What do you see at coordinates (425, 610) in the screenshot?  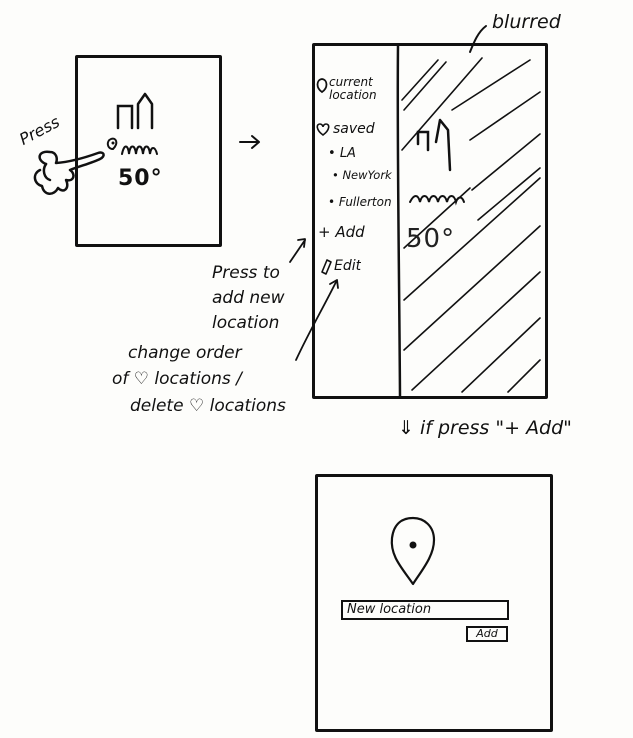 I see `new-location-input: New location` at bounding box center [425, 610].